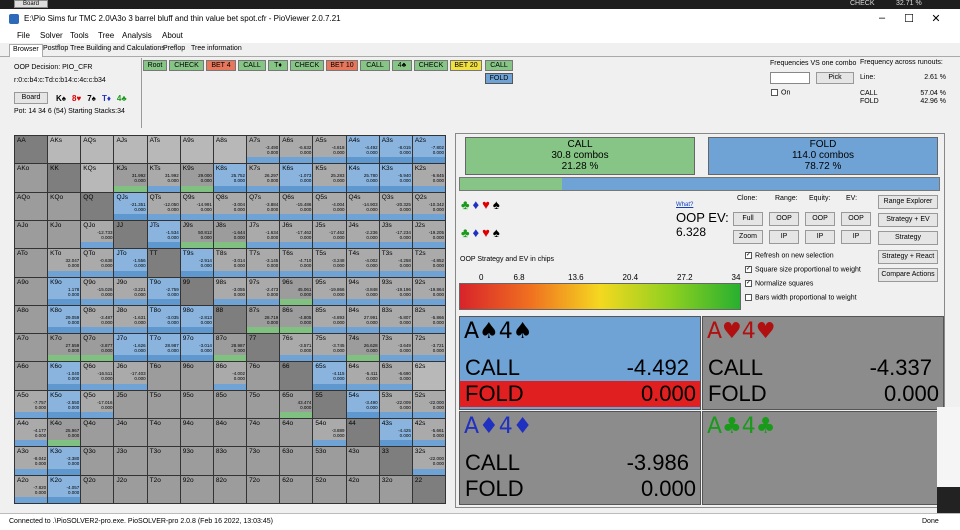  Describe the element at coordinates (97, 348) in the screenshot. I see `hand-cell: Q7o -3.877 0.000` at that location.